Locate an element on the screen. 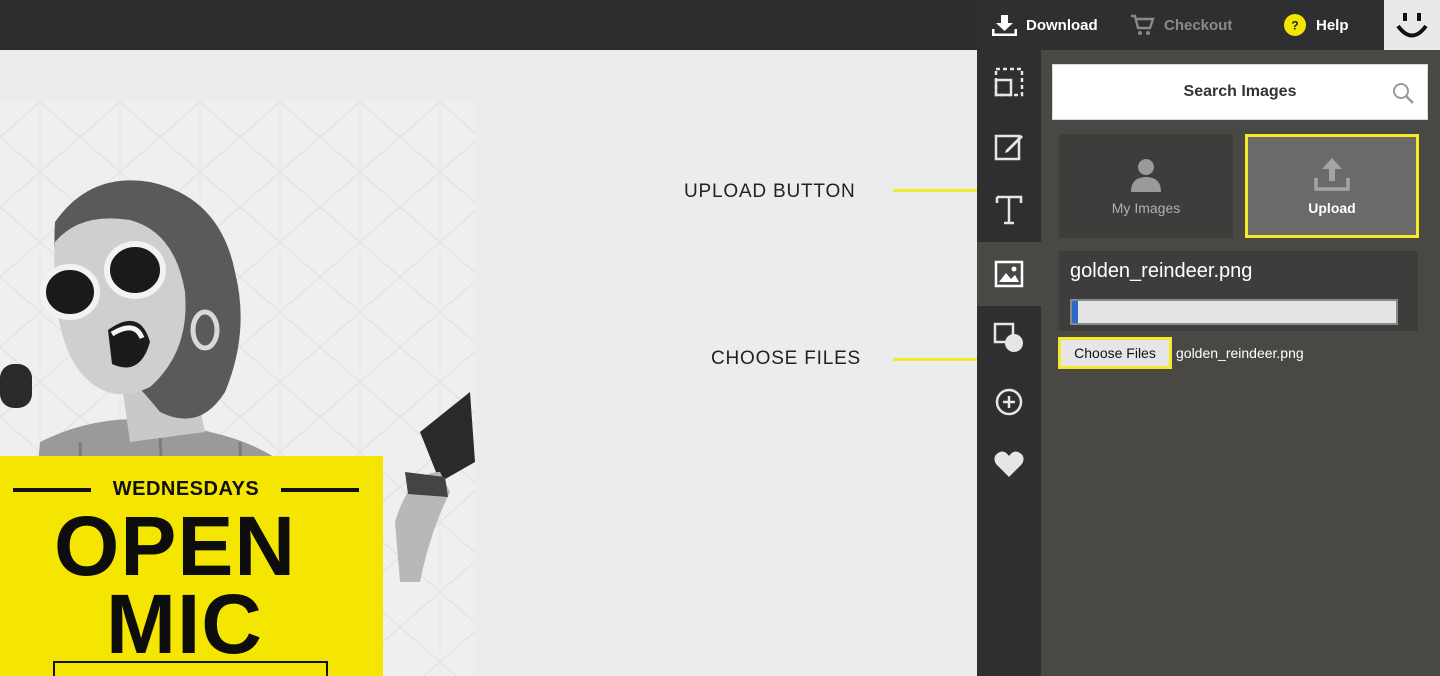  upload-label: Upload is located at coordinates (1332, 208).